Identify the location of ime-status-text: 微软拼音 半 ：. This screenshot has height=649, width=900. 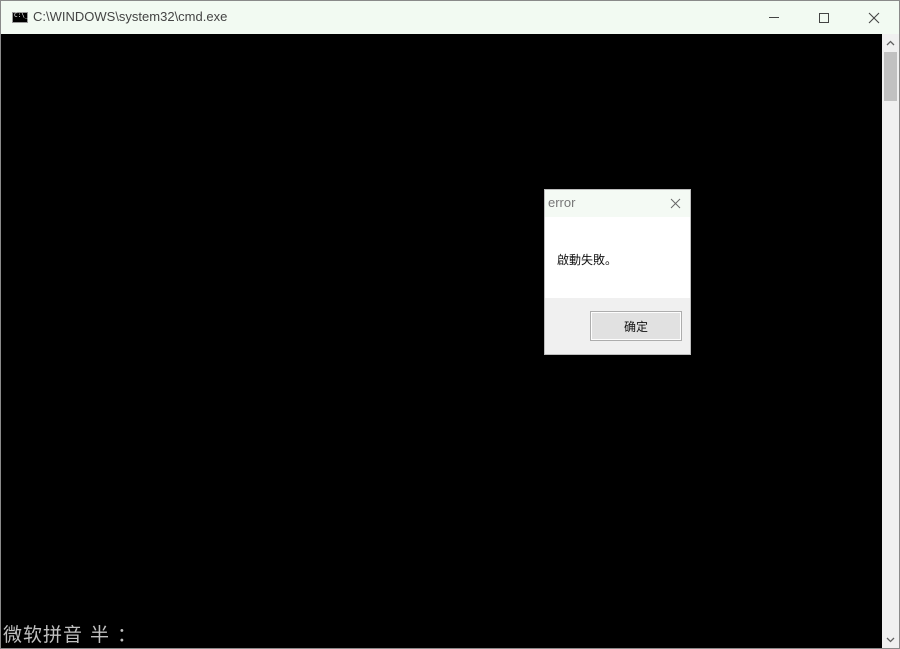
(70, 635).